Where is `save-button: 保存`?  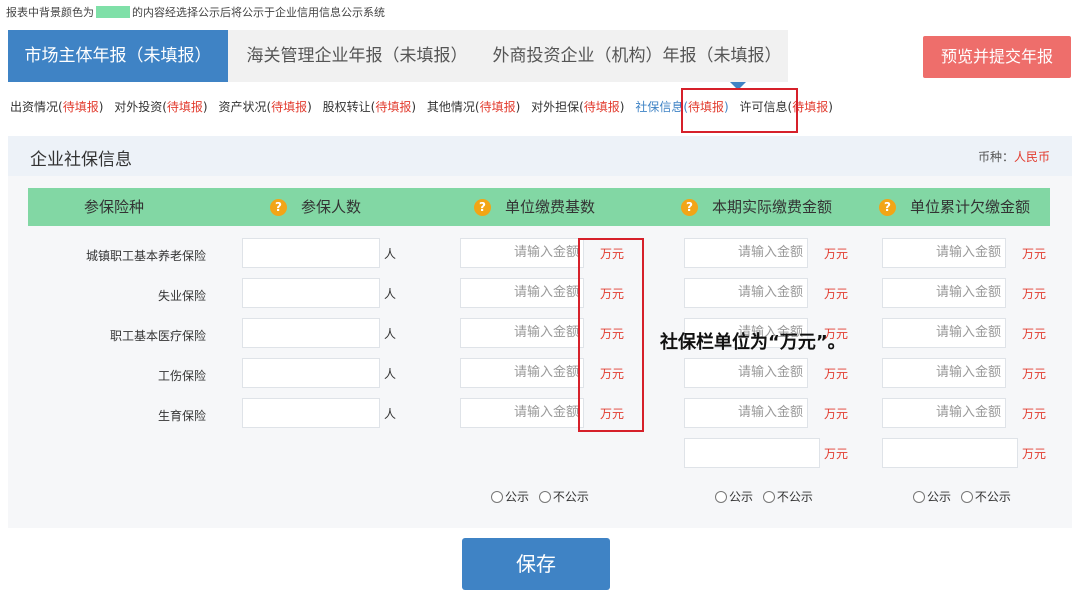 save-button: 保存 is located at coordinates (536, 564).